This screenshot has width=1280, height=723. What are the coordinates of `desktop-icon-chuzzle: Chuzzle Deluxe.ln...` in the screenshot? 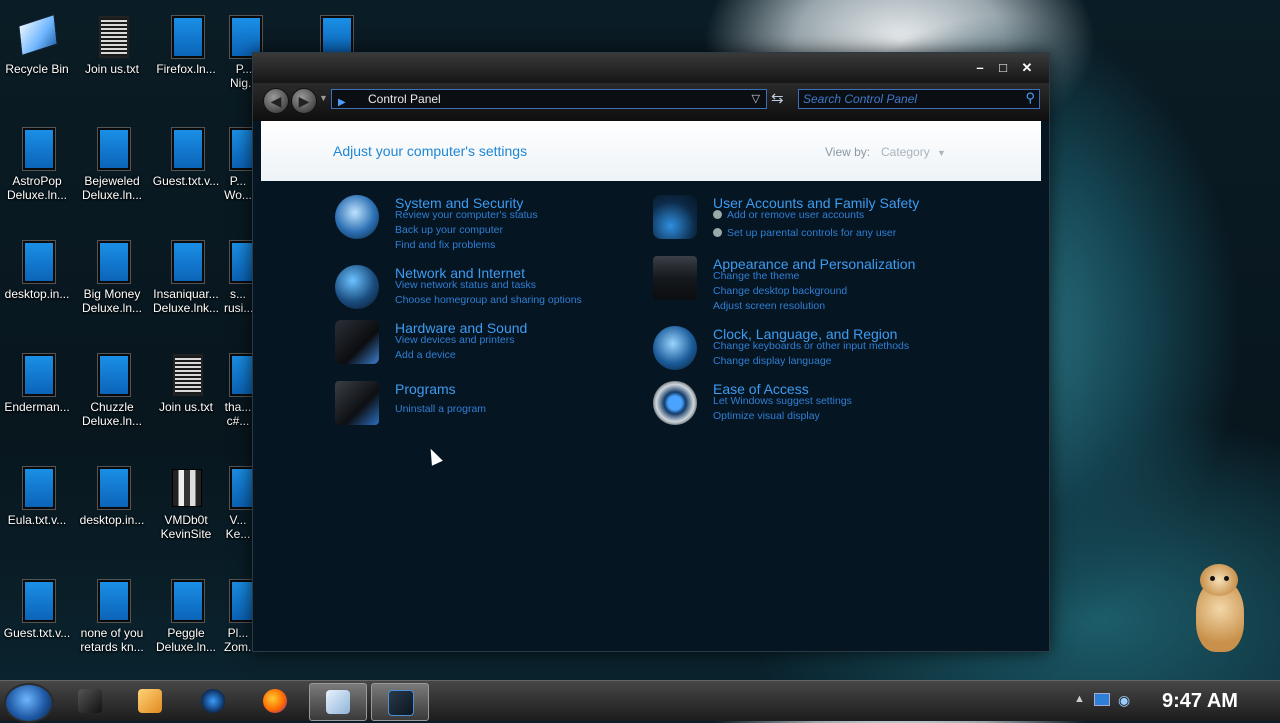 It's located at (112, 387).